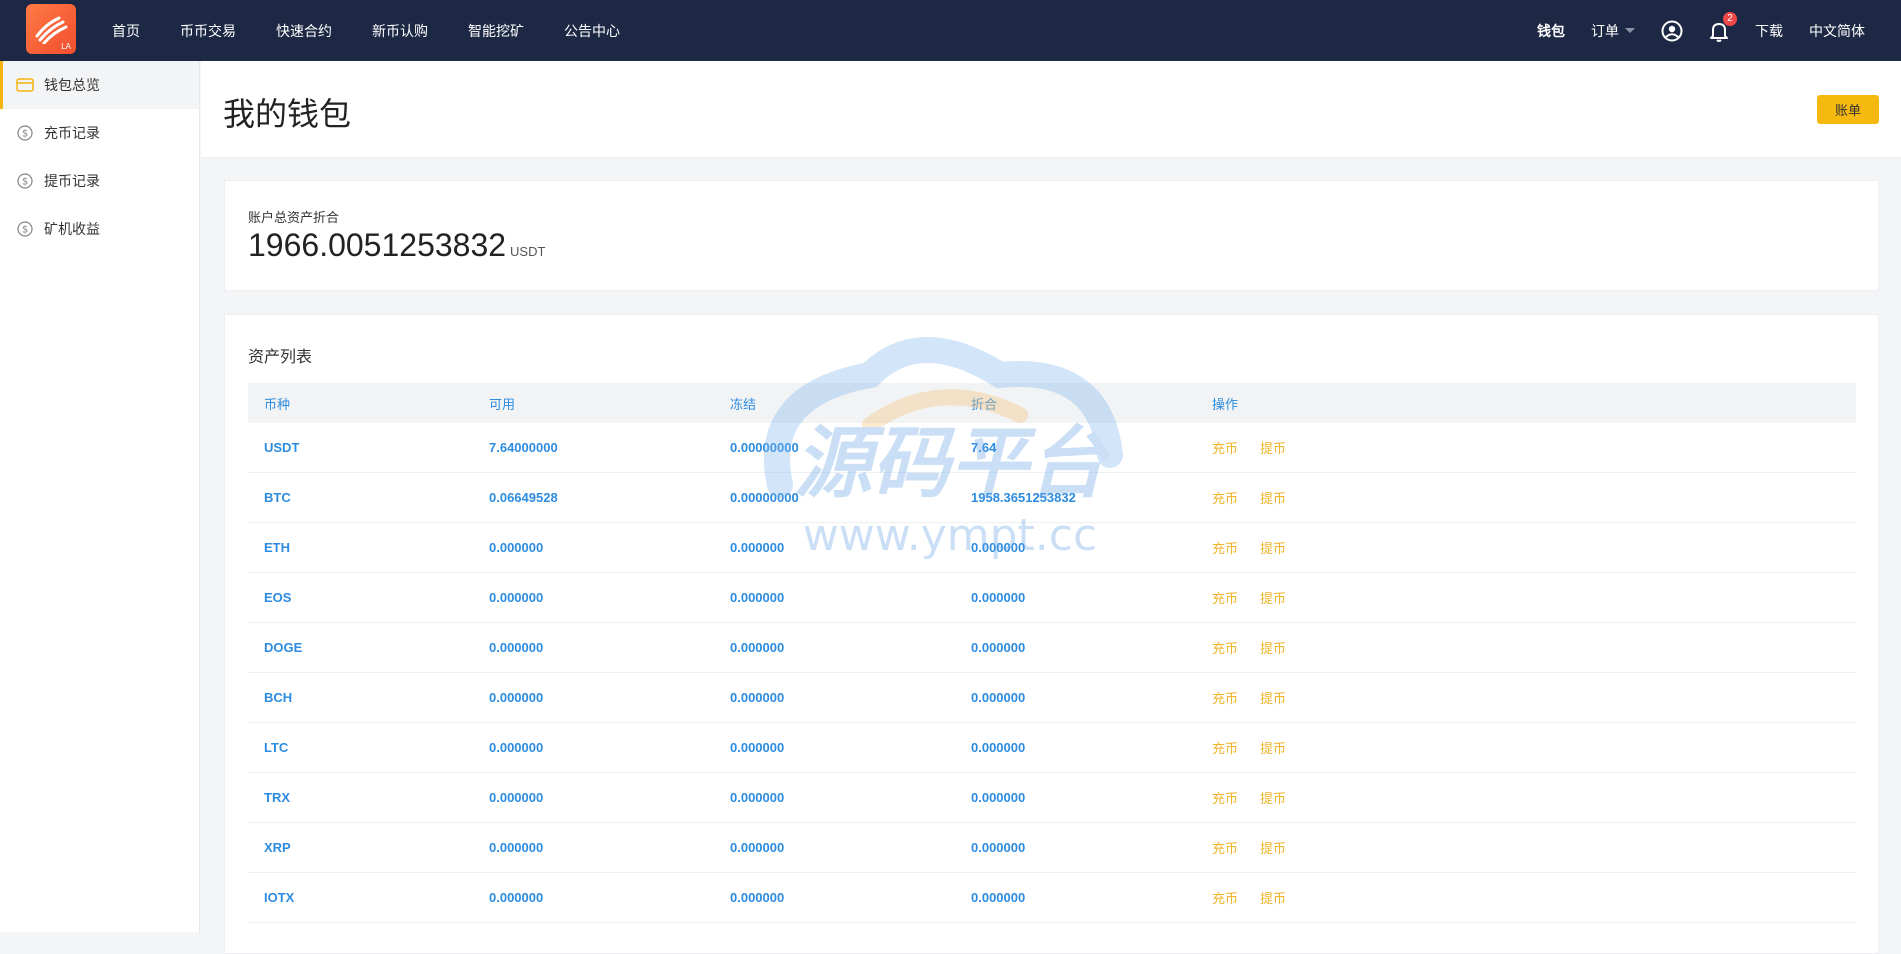 This screenshot has width=1901, height=954. What do you see at coordinates (396, 245) in the screenshot?
I see `total-assets-value: 1966.0051253832 USDT` at bounding box center [396, 245].